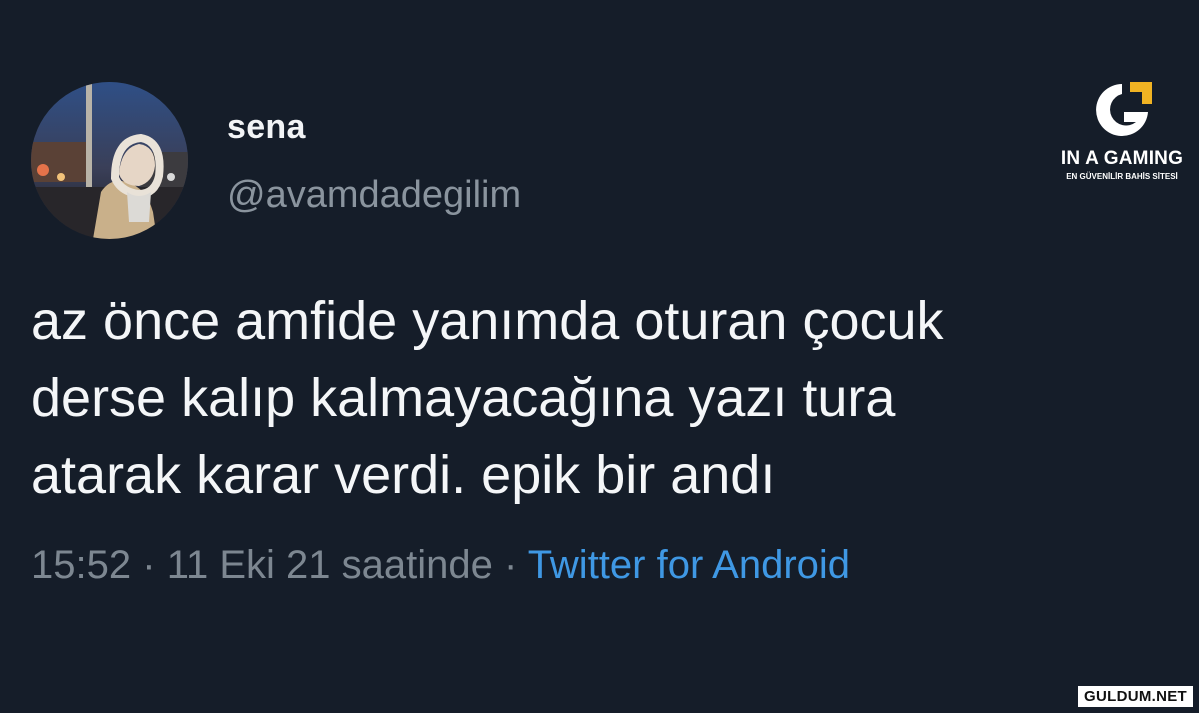 The image size is (1199, 713). What do you see at coordinates (403, 475) in the screenshot?
I see `tweet-text-line: atarak karar verdi. epik bir andı` at bounding box center [403, 475].